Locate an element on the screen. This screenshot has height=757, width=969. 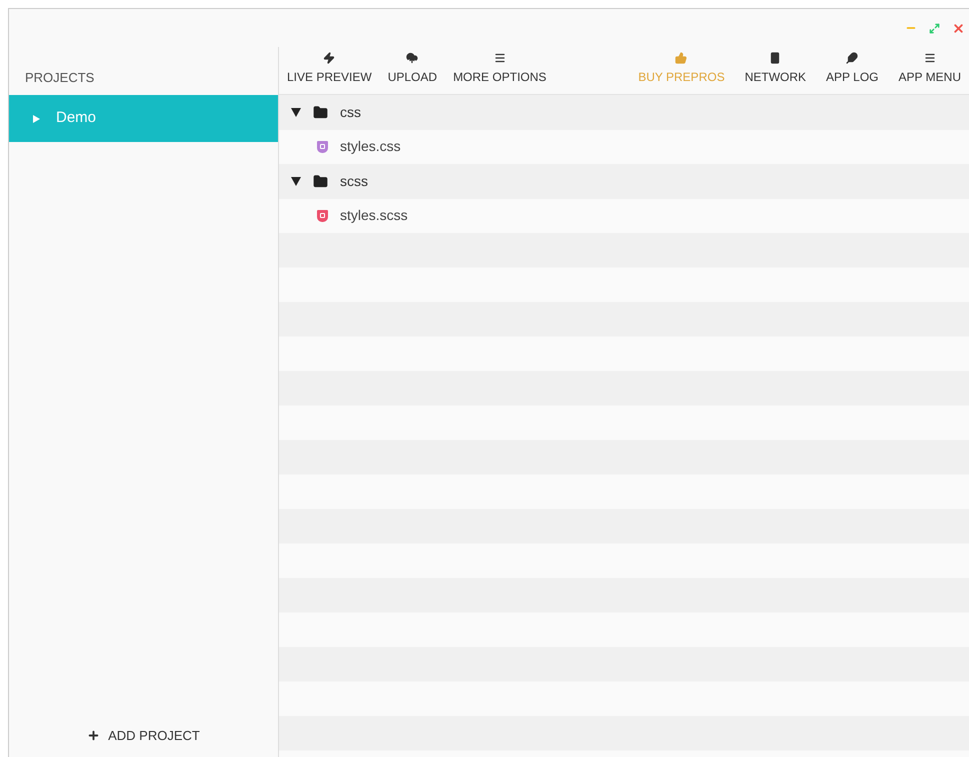
toolbar-button: NETWORK is located at coordinates (775, 69).